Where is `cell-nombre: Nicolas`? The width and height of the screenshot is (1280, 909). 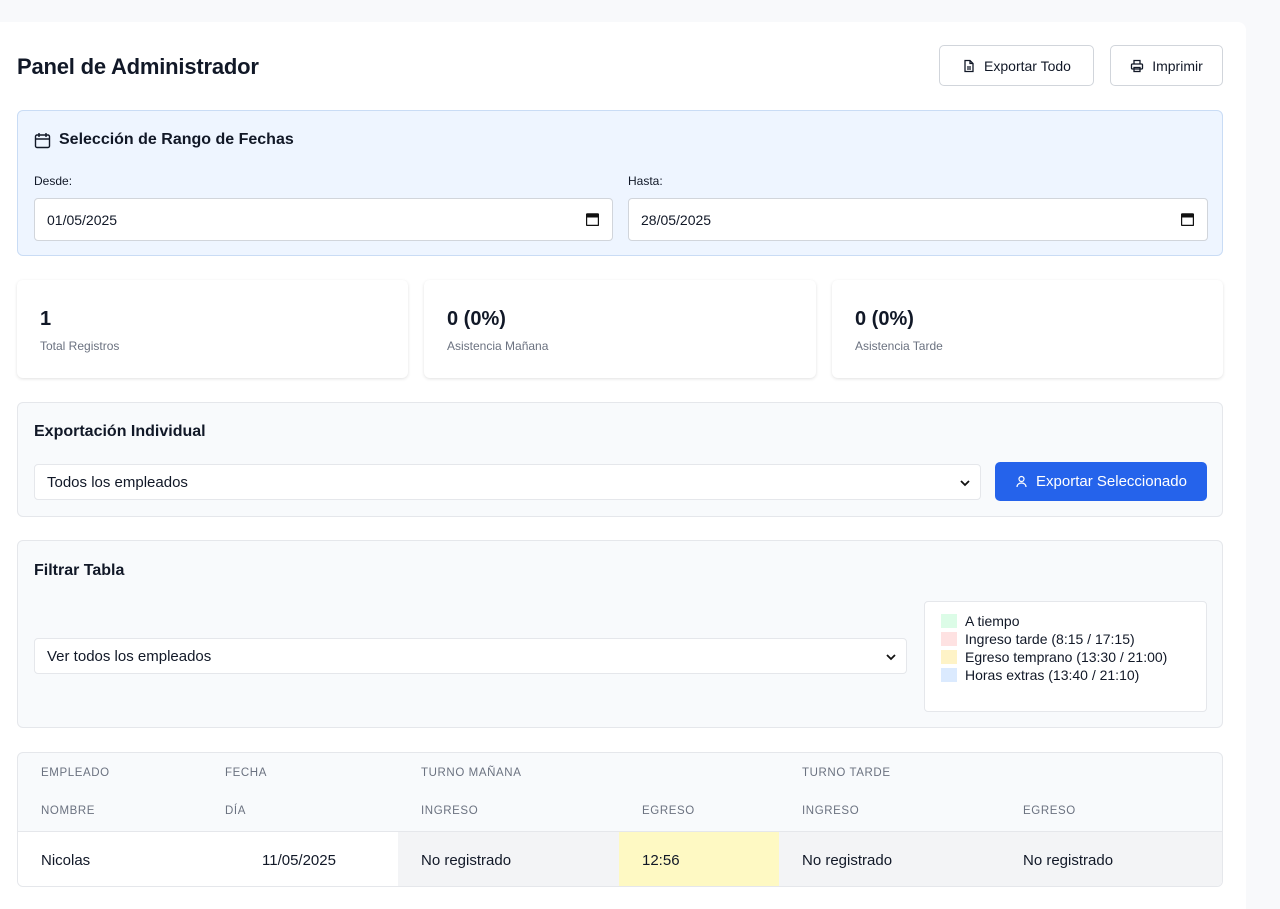
cell-nombre: Nicolas is located at coordinates (66, 860).